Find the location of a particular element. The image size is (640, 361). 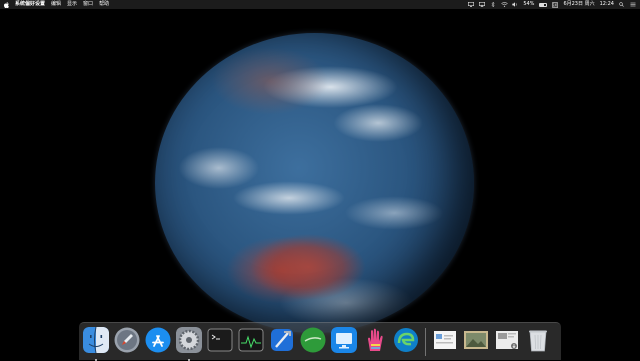

dock-item-downloads-stack is located at coordinates (507, 342).